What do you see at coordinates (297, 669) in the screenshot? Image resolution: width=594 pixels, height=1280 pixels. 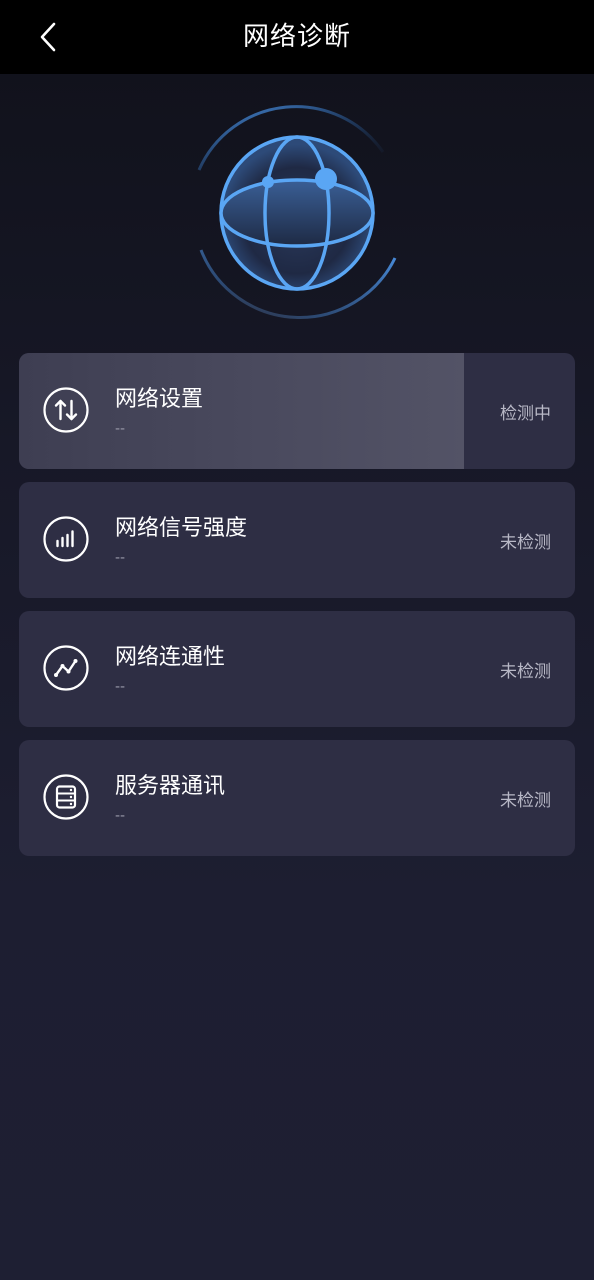 I see `item-connectivity: 网络连通性 -- 未检测` at bounding box center [297, 669].